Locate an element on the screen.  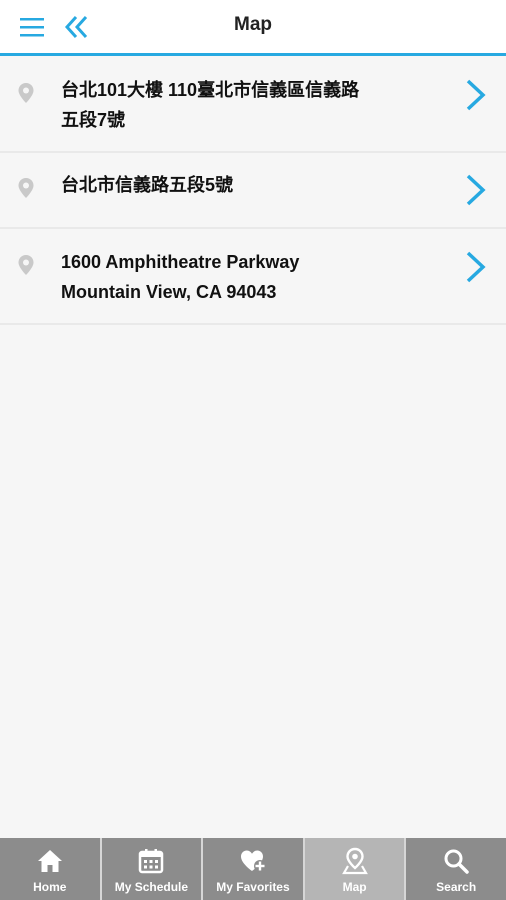
address-line-2: 五段7號 is located at coordinates (93, 120).